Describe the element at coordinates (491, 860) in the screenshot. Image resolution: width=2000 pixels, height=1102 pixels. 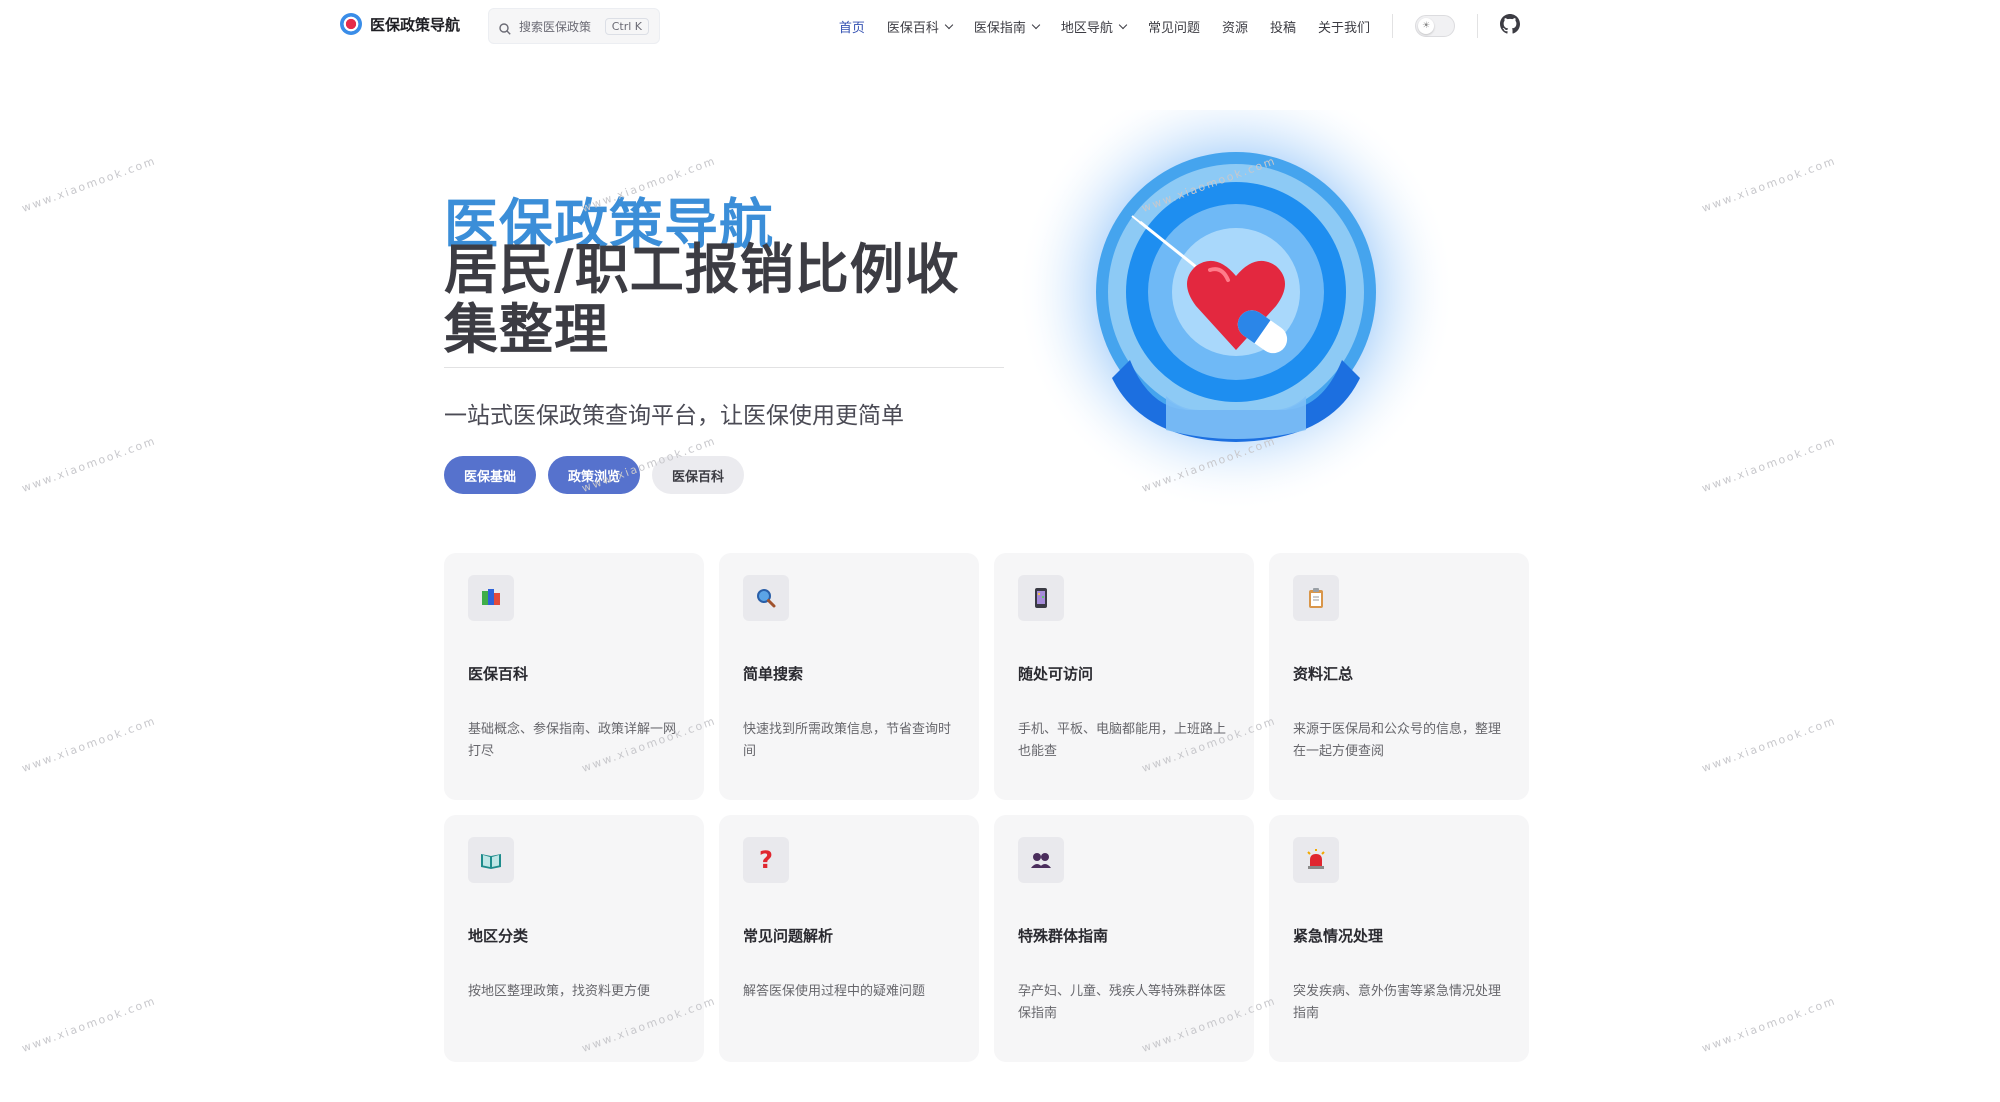
I see `open-book-icon` at that location.